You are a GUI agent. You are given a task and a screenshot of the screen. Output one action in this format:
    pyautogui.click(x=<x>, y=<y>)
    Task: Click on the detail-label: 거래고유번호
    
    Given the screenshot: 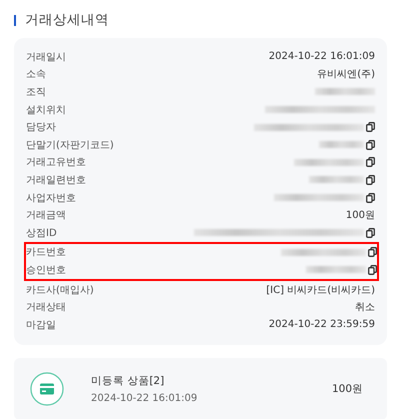 What is the action you would take?
    pyautogui.click(x=56, y=163)
    